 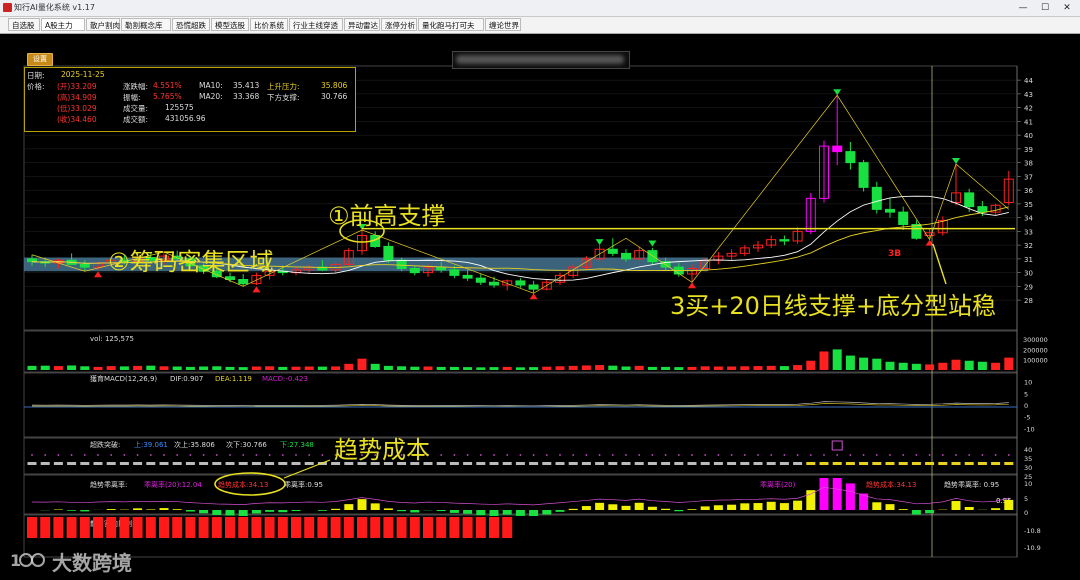 I want to click on breakout-tick-label: 40, so click(x=1028, y=450).